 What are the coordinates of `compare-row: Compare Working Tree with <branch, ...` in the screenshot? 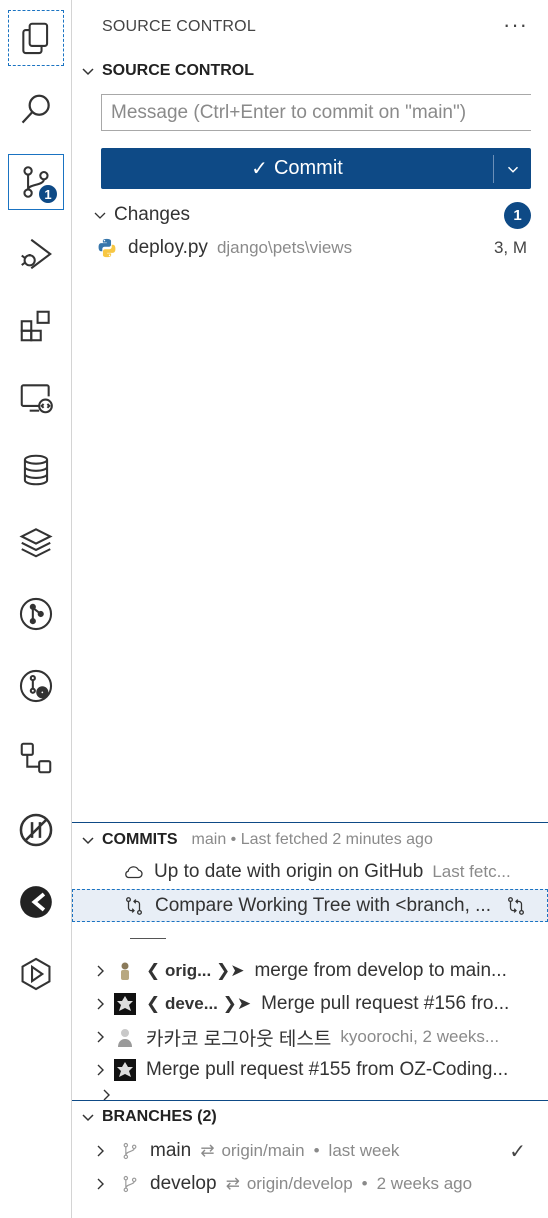 It's located at (310, 905).